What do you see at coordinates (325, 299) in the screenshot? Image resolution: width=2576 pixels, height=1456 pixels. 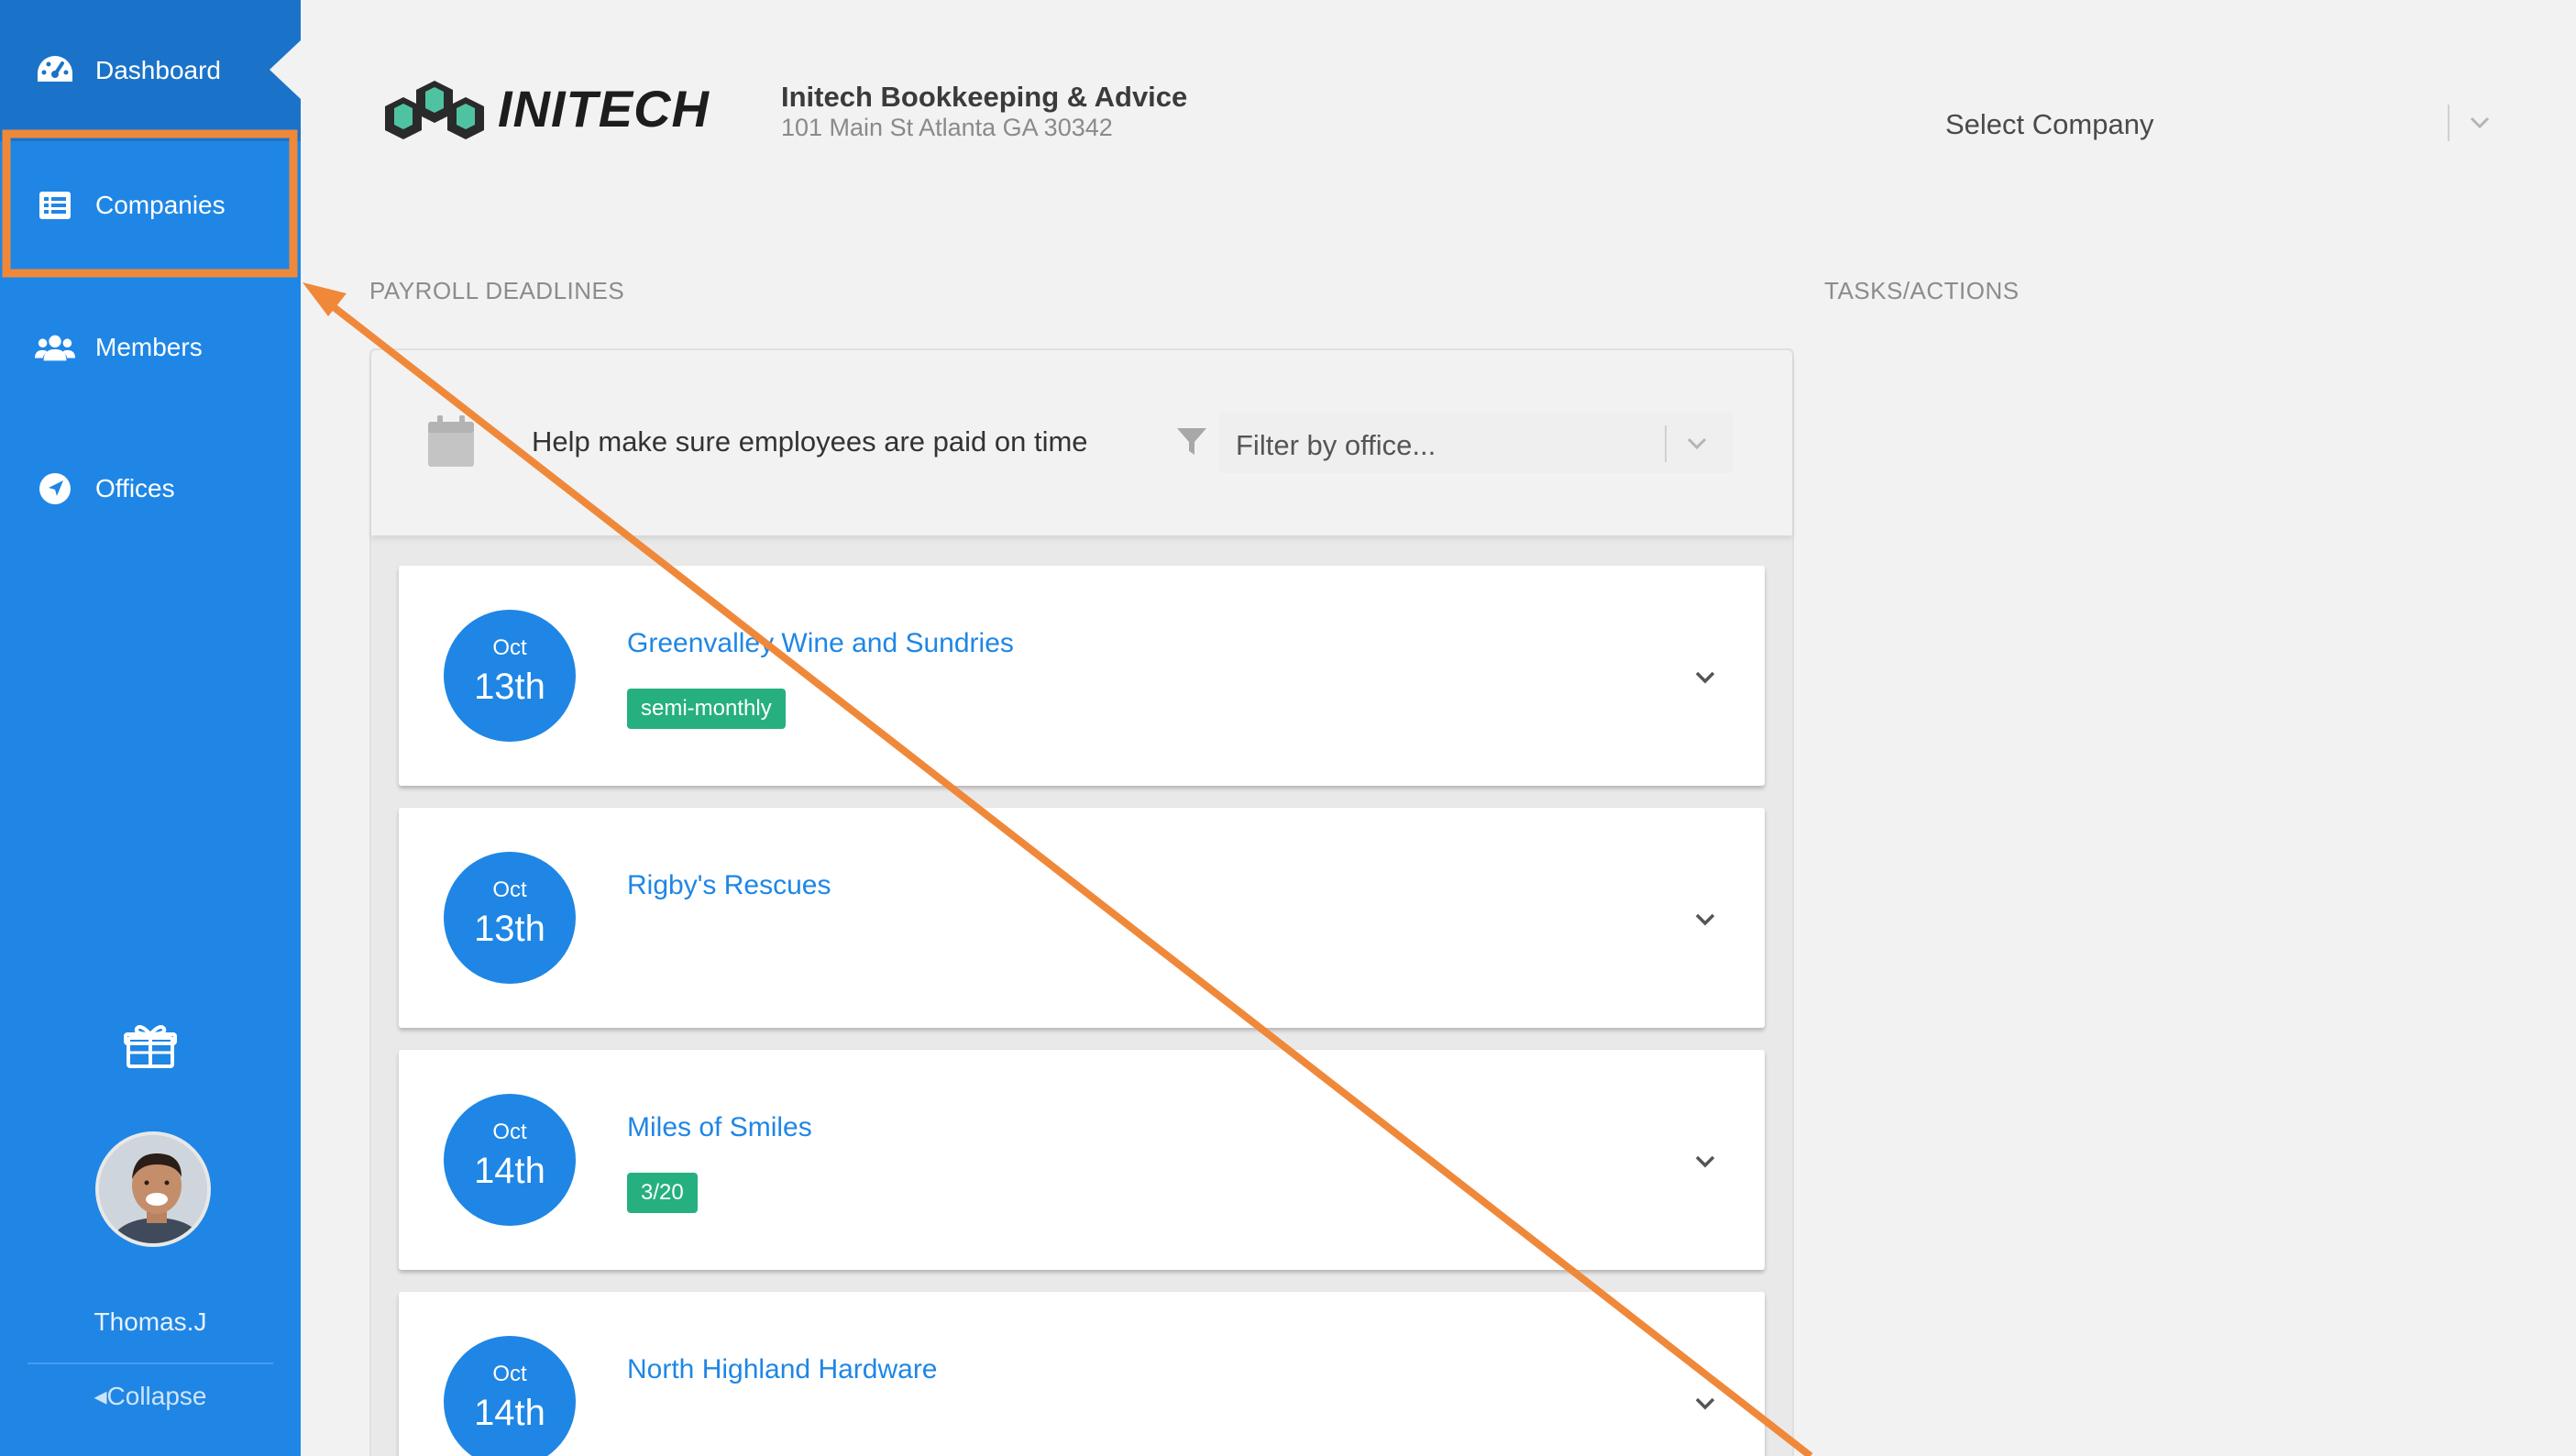 I see `pointer-arrow-head` at bounding box center [325, 299].